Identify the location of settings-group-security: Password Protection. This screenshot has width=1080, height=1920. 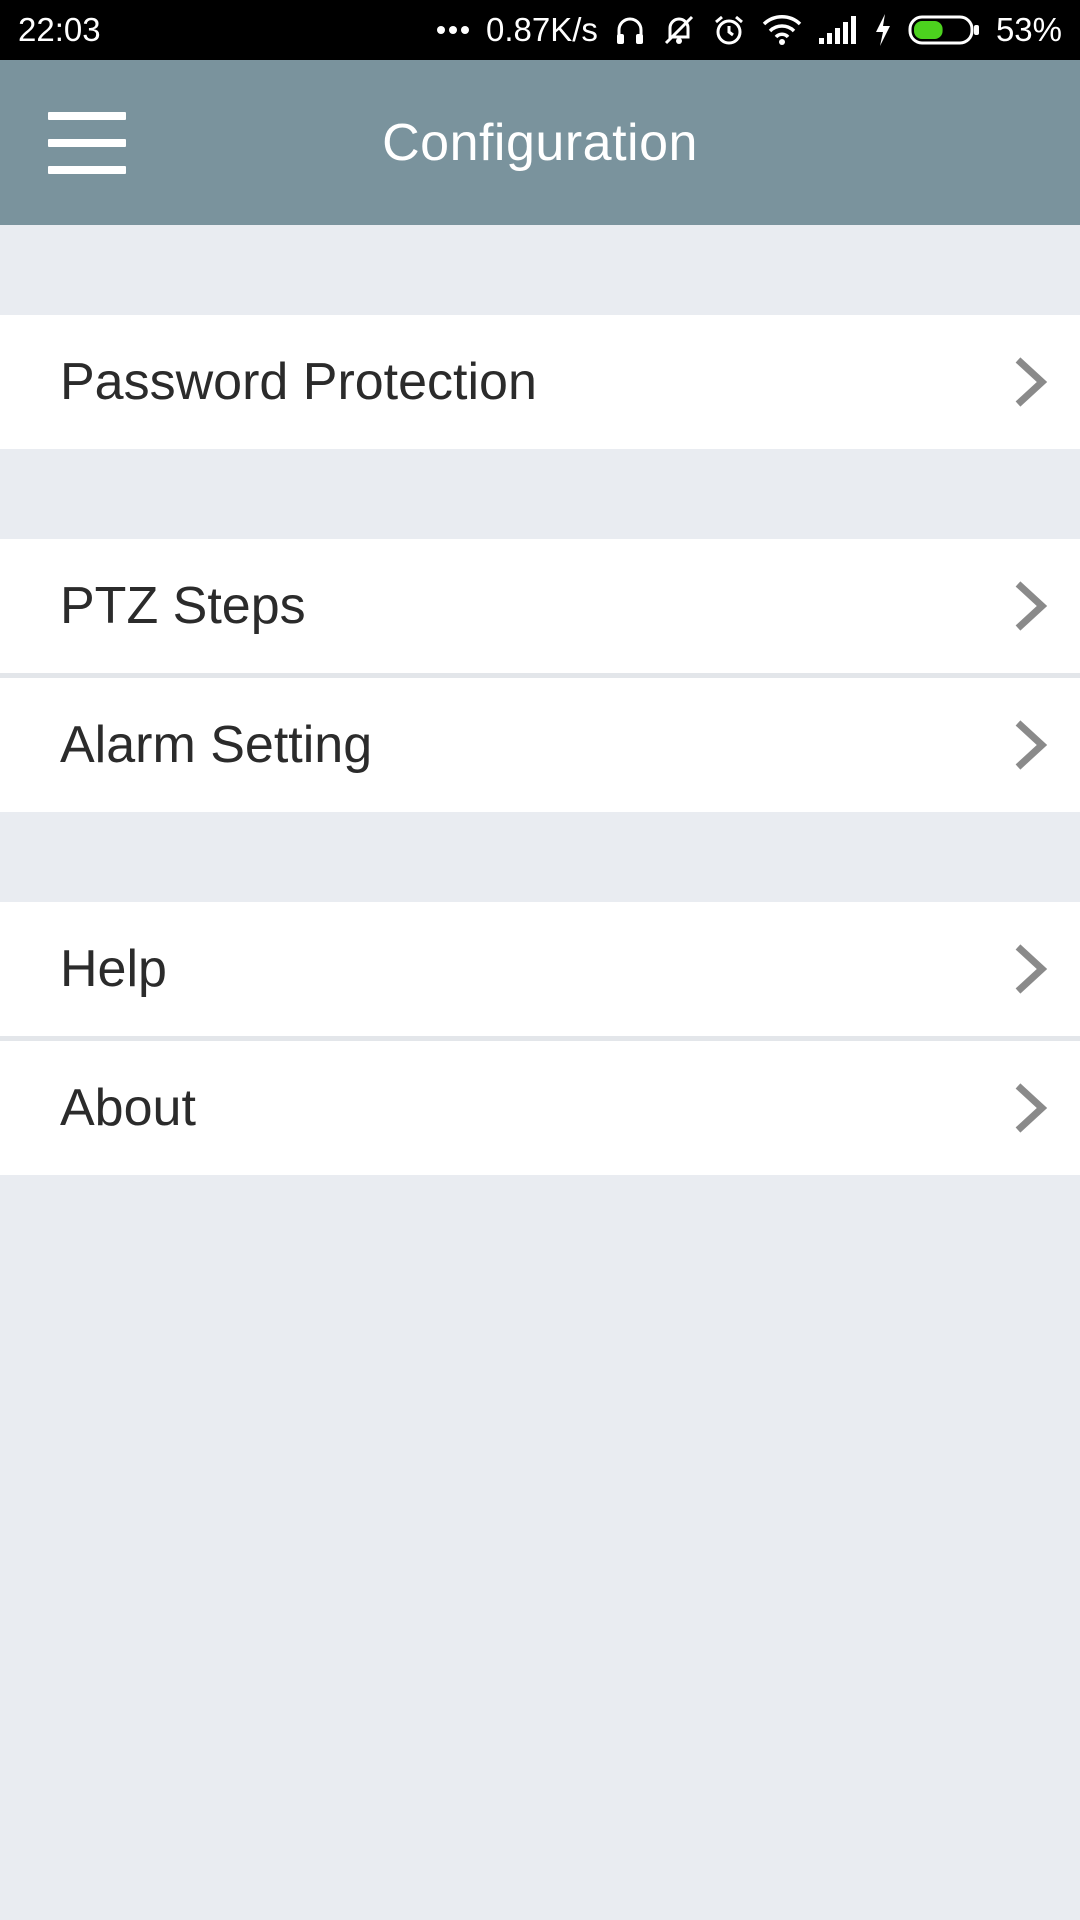
(540, 382).